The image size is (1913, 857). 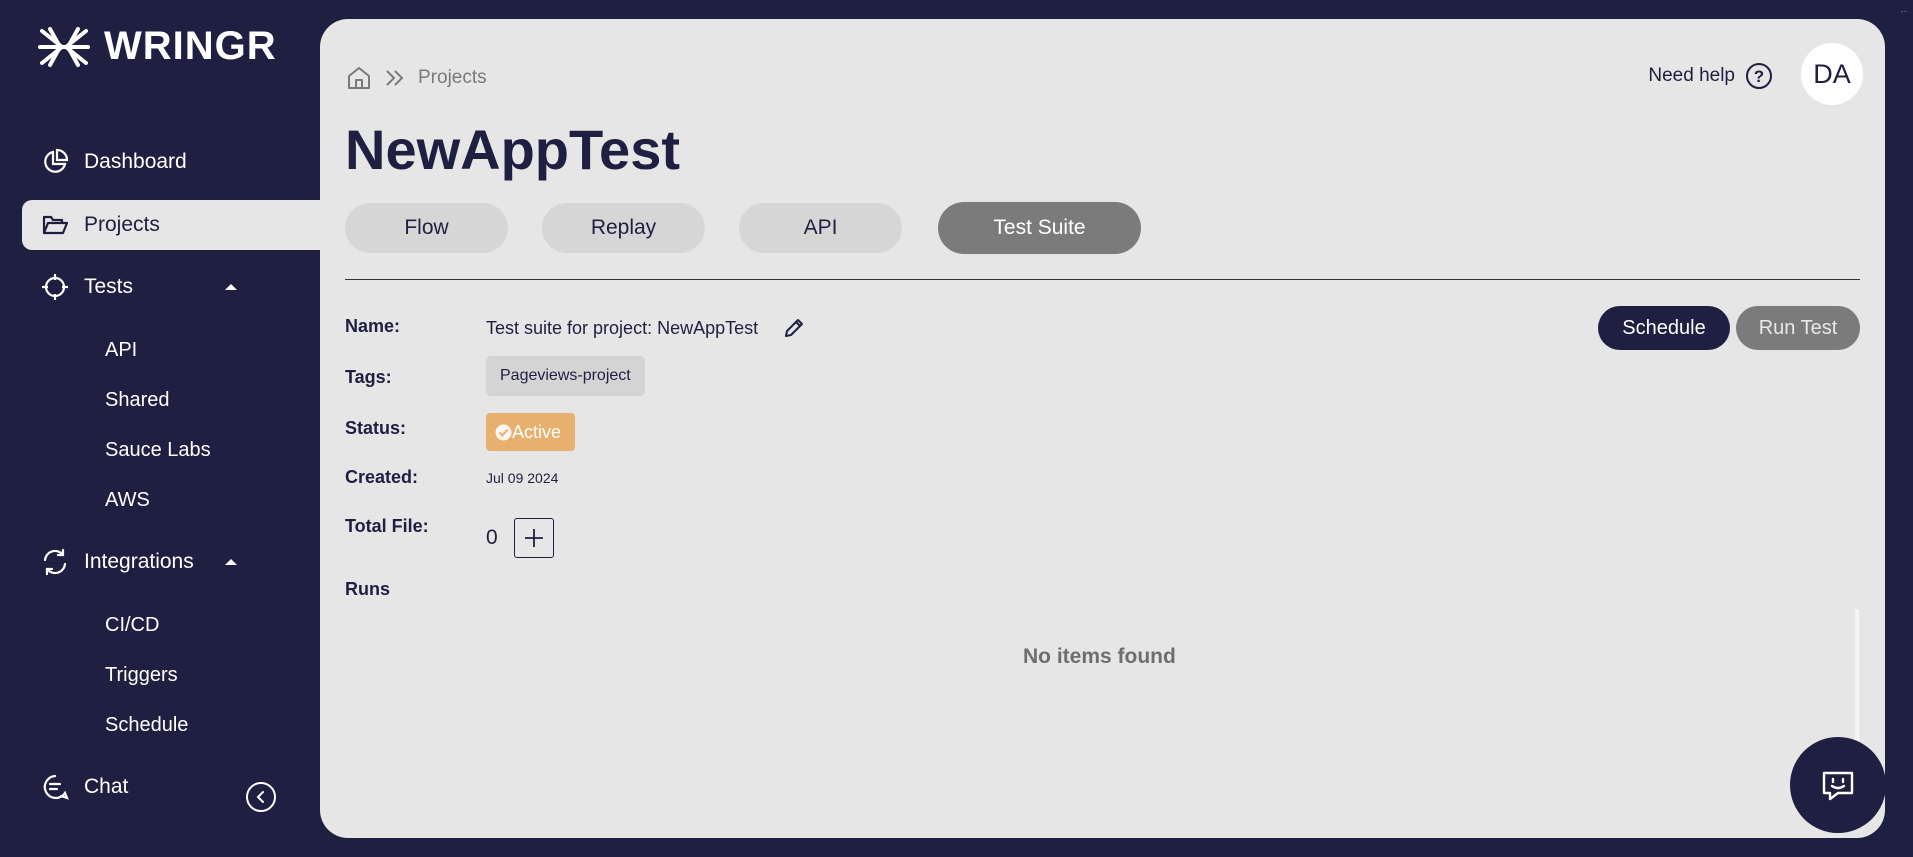 I want to click on sidebar-subitem-api: API, so click(x=121, y=350).